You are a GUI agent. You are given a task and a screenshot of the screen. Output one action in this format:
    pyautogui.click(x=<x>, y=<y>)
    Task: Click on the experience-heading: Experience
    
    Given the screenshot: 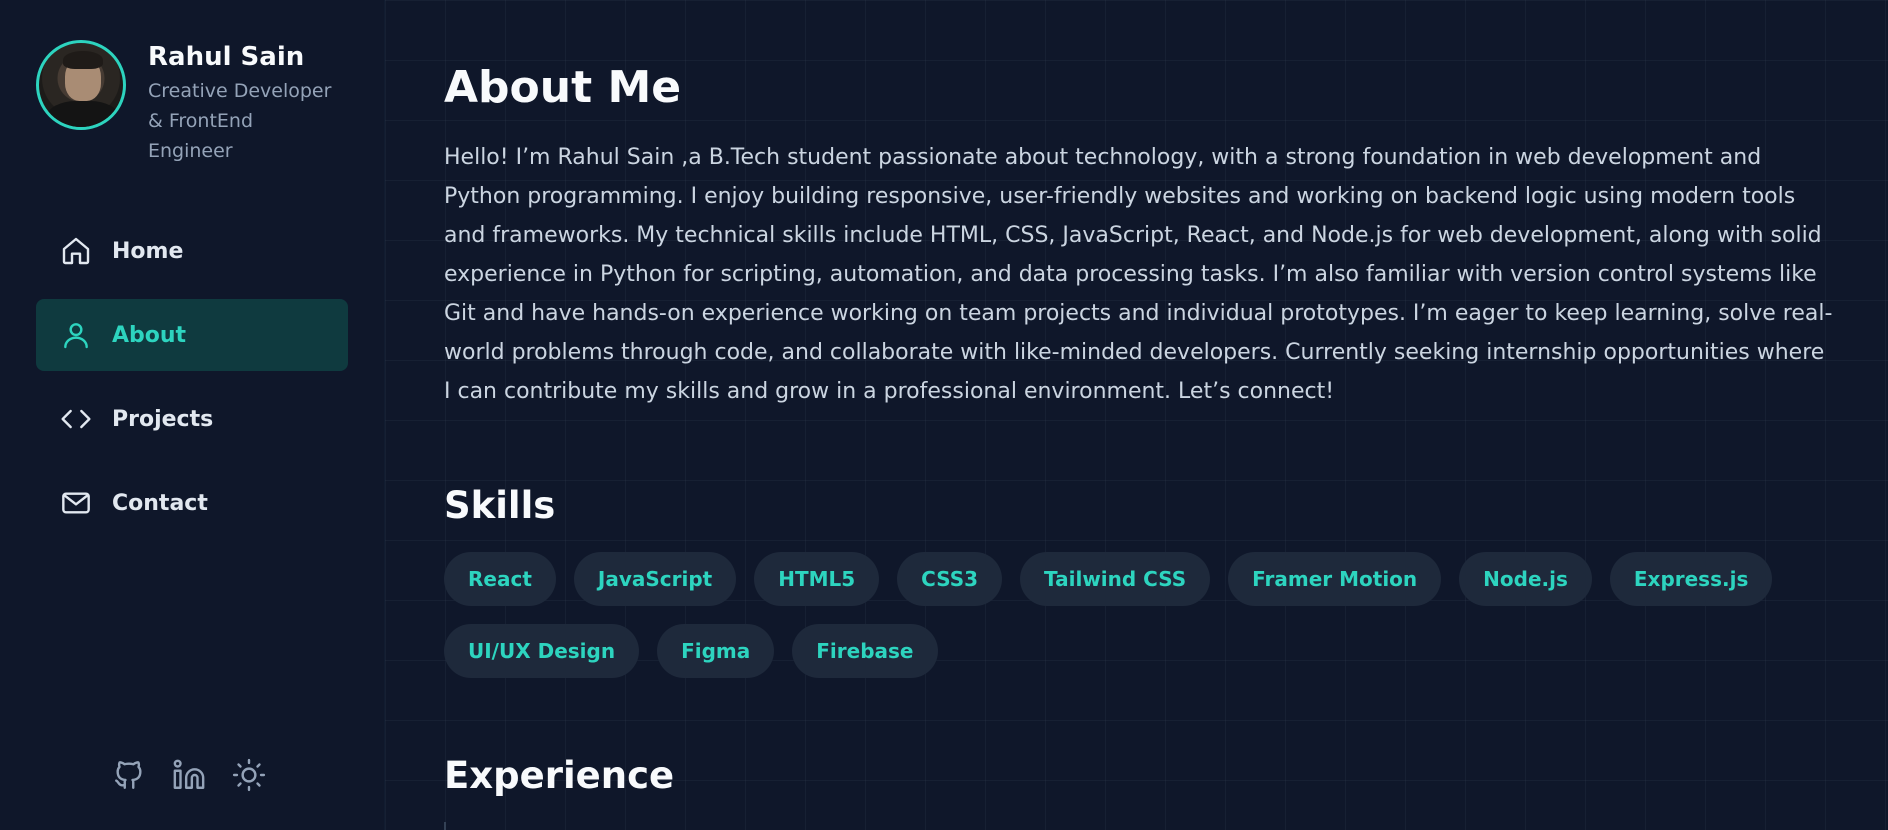 What is the action you would take?
    pyautogui.click(x=559, y=775)
    